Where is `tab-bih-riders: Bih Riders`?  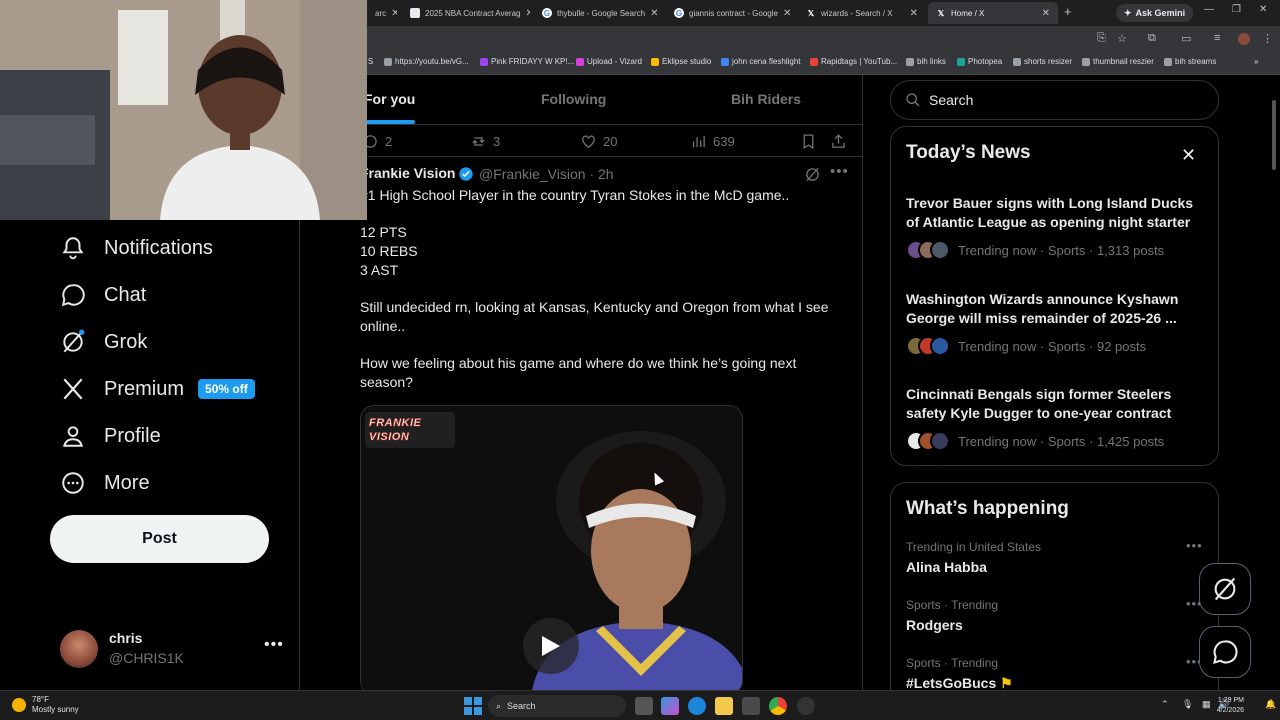 tab-bih-riders: Bih Riders is located at coordinates (766, 99).